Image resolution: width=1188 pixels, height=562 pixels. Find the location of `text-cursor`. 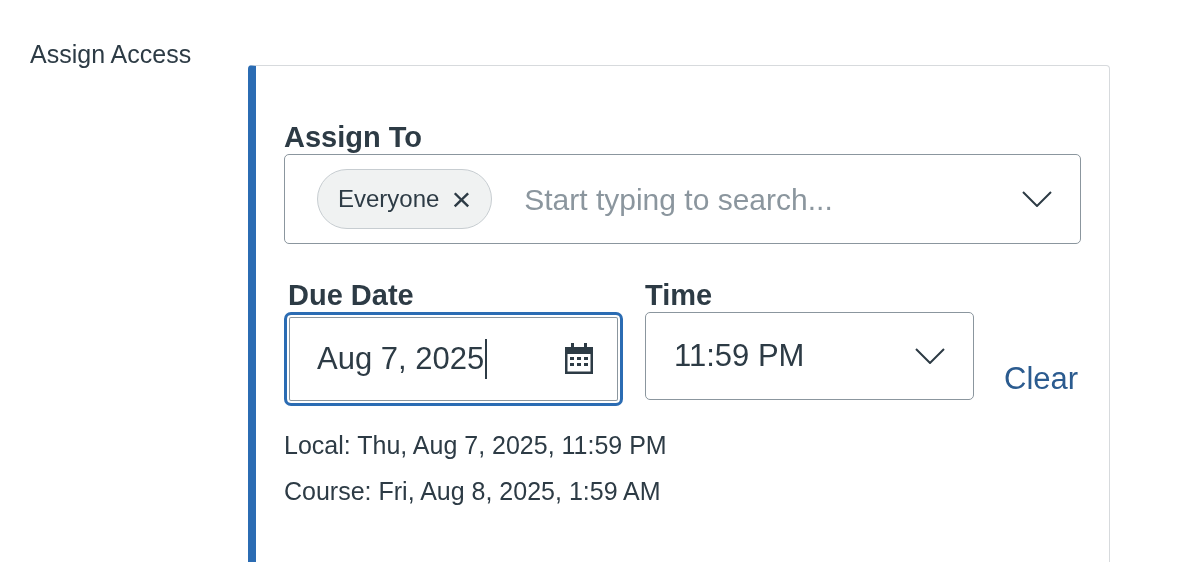

text-cursor is located at coordinates (486, 359).